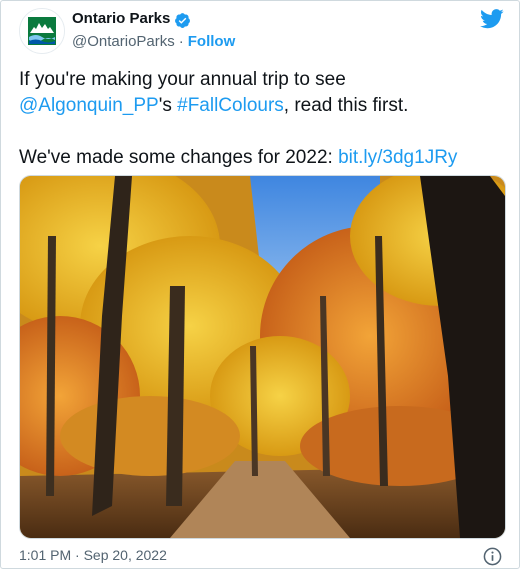  I want to click on tweet-line-3: We've made some changes for 2022:, so click(179, 157).